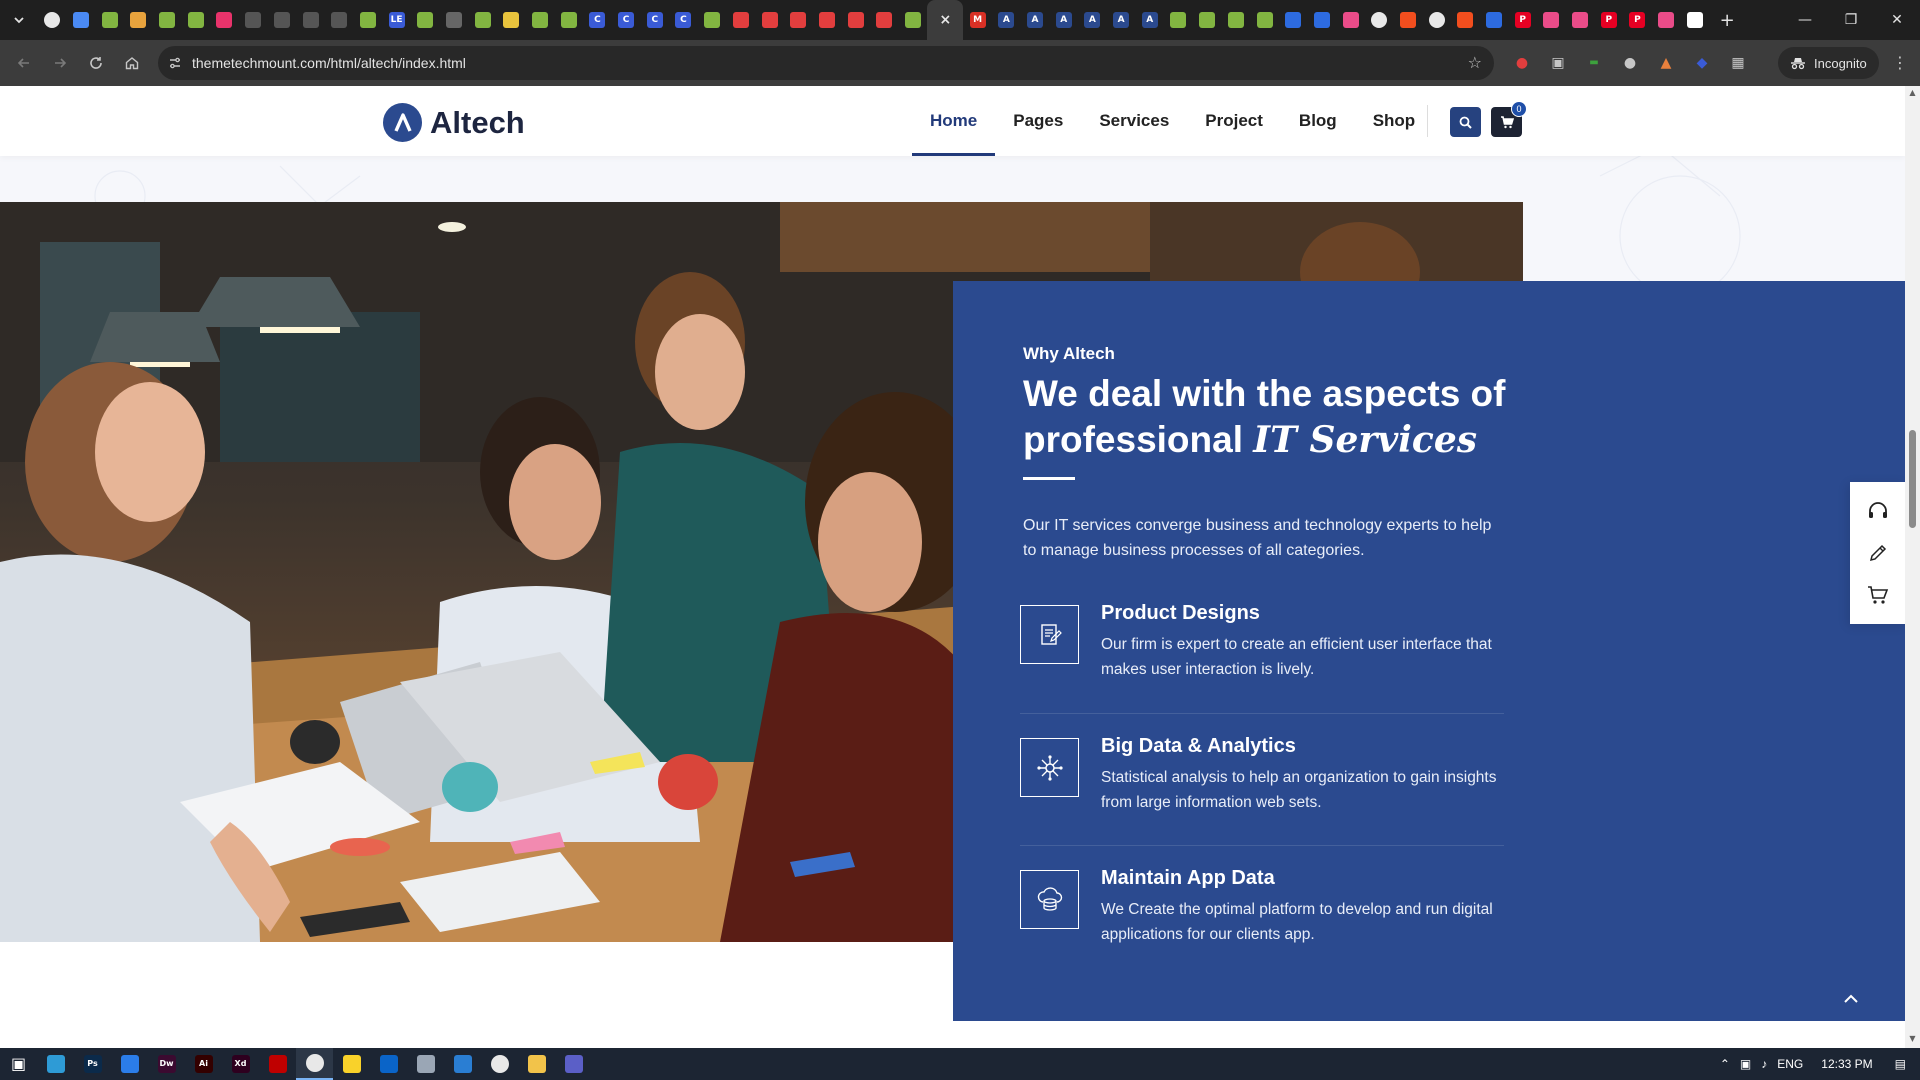 The height and width of the screenshot is (1080, 1920). What do you see at coordinates (92, 1064) in the screenshot?
I see `taskbar-app: Ps` at bounding box center [92, 1064].